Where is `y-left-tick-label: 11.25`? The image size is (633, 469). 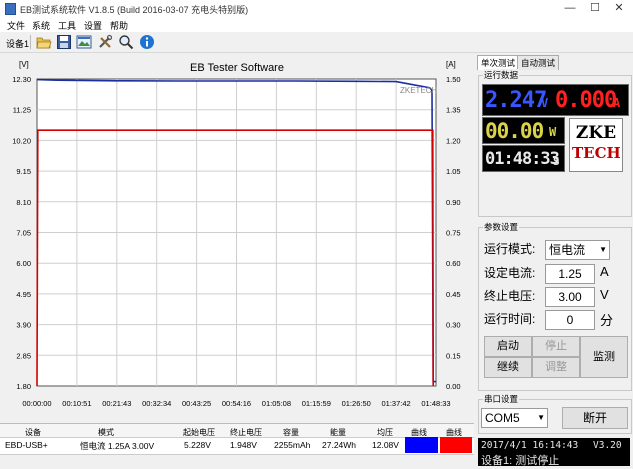
y-left-tick-label: 11.25 is located at coordinates (22, 110).